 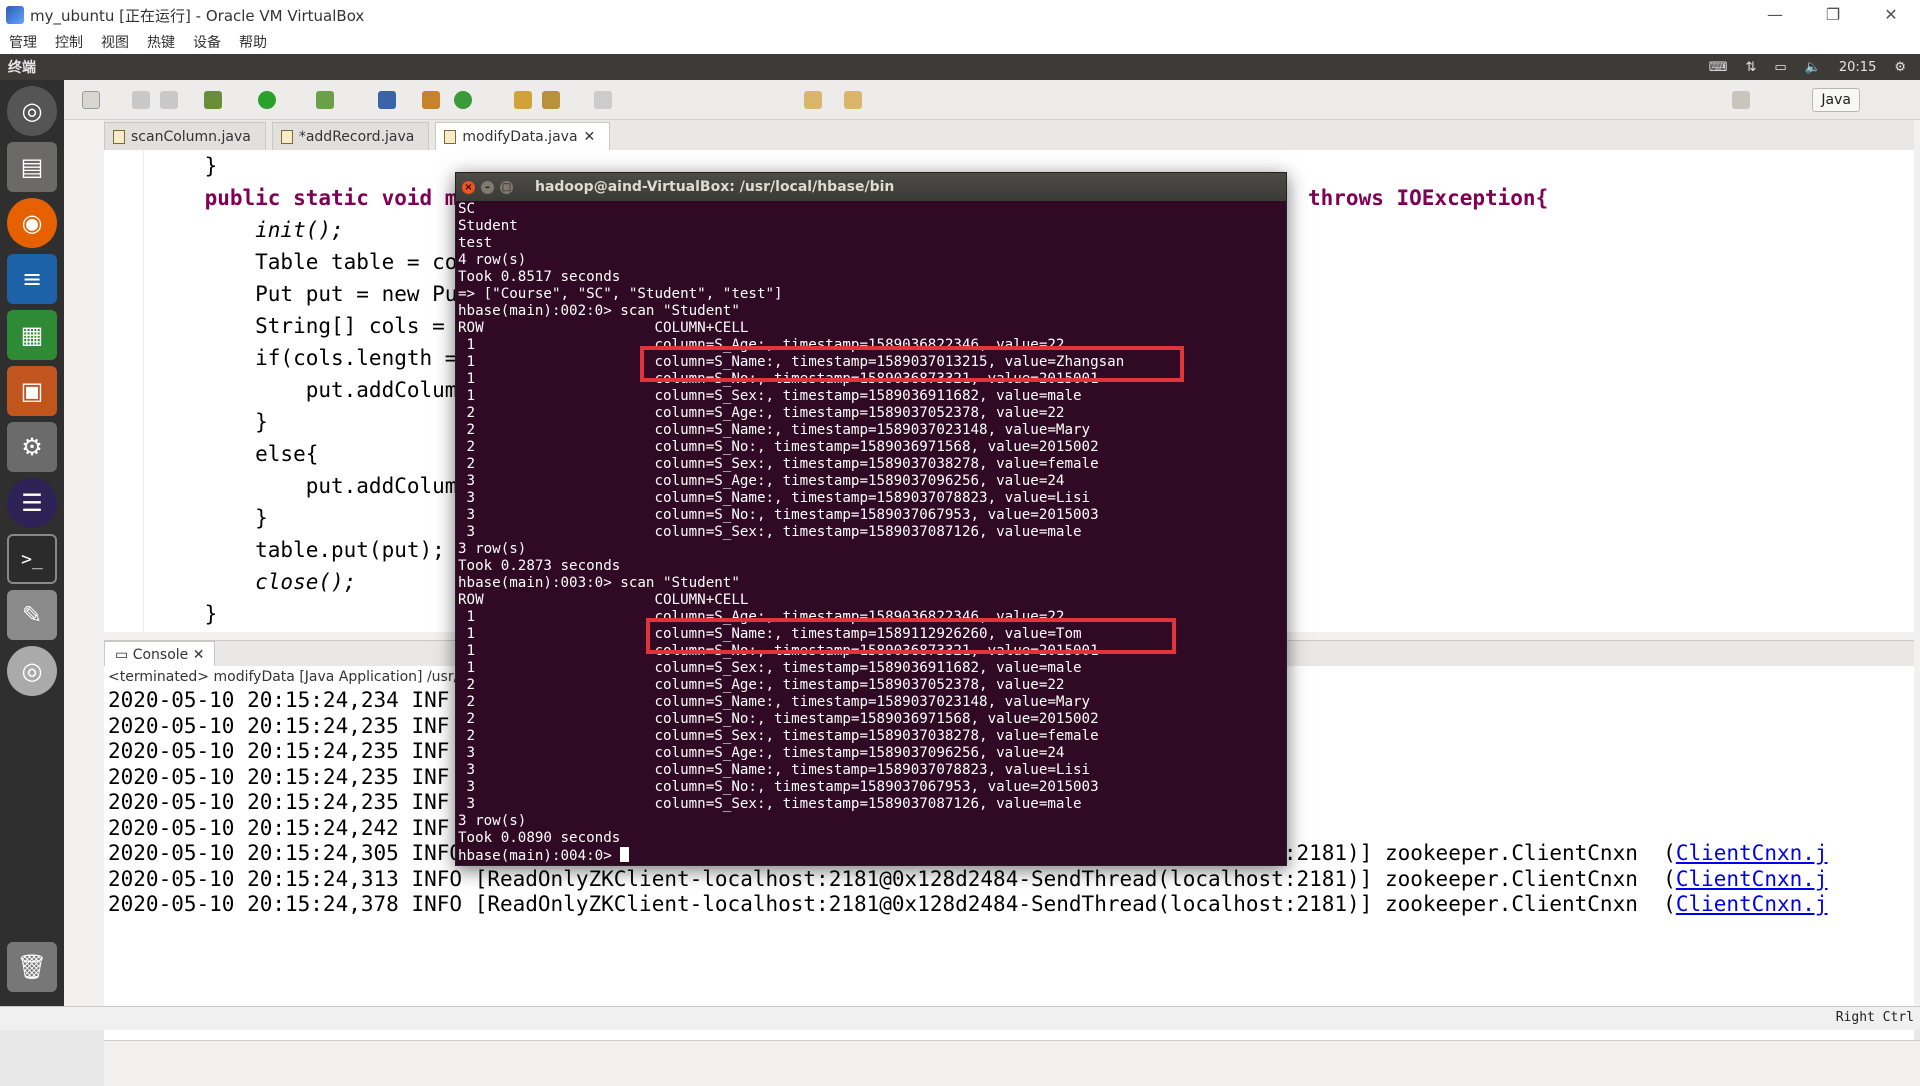 What do you see at coordinates (430, 700) in the screenshot?
I see `console-level: INF` at bounding box center [430, 700].